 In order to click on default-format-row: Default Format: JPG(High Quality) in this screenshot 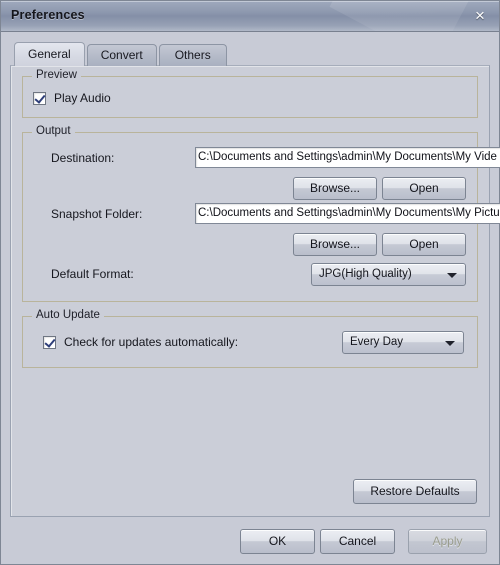, I will do `click(250, 276)`.